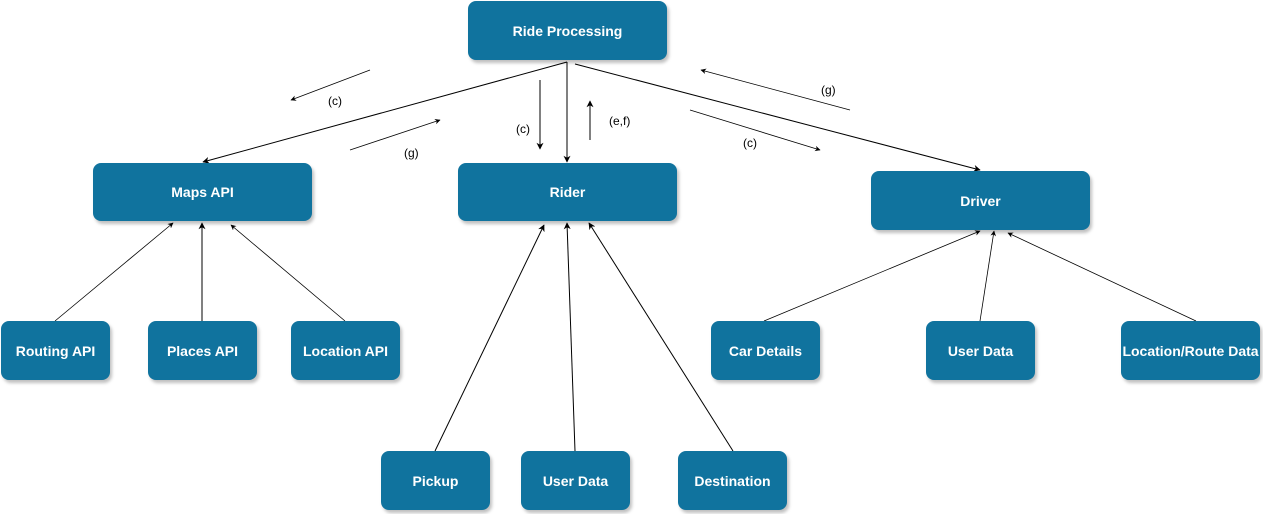  I want to click on node-rider-label: Rider, so click(567, 192).